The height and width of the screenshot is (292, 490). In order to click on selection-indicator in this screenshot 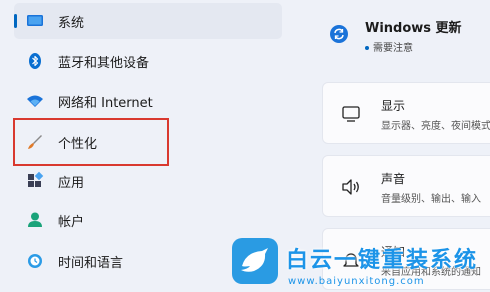, I will do `click(15, 21)`.